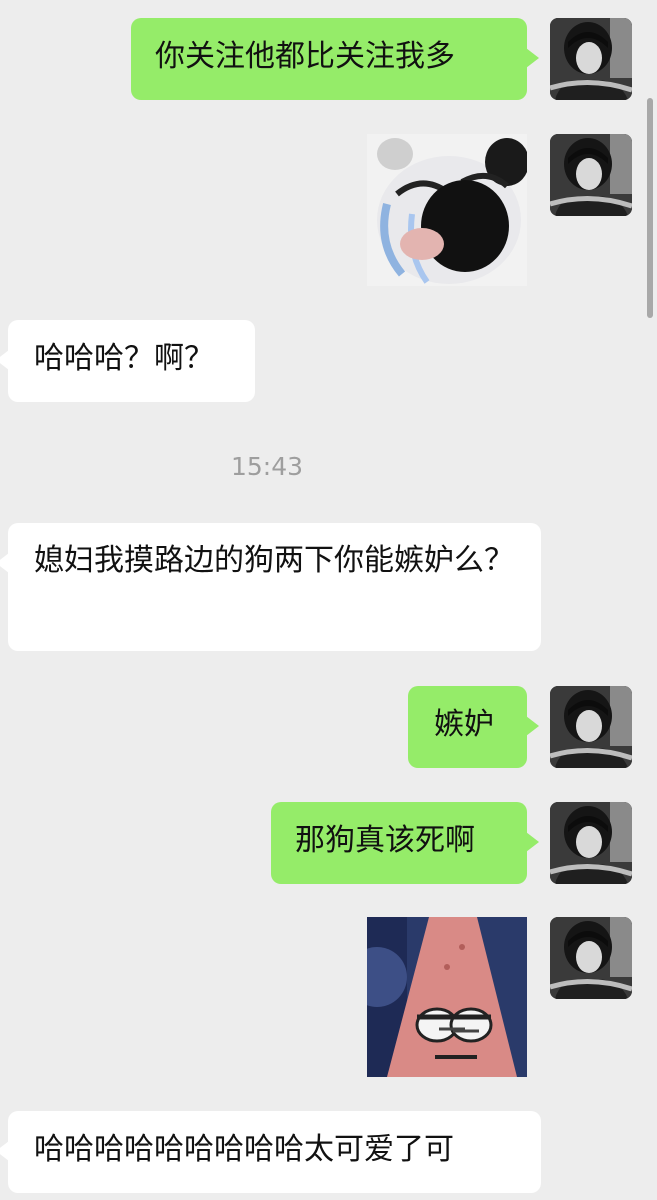 The image size is (657, 1200). I want to click on message-text: 哈哈哈？啊？, so click(124, 358).